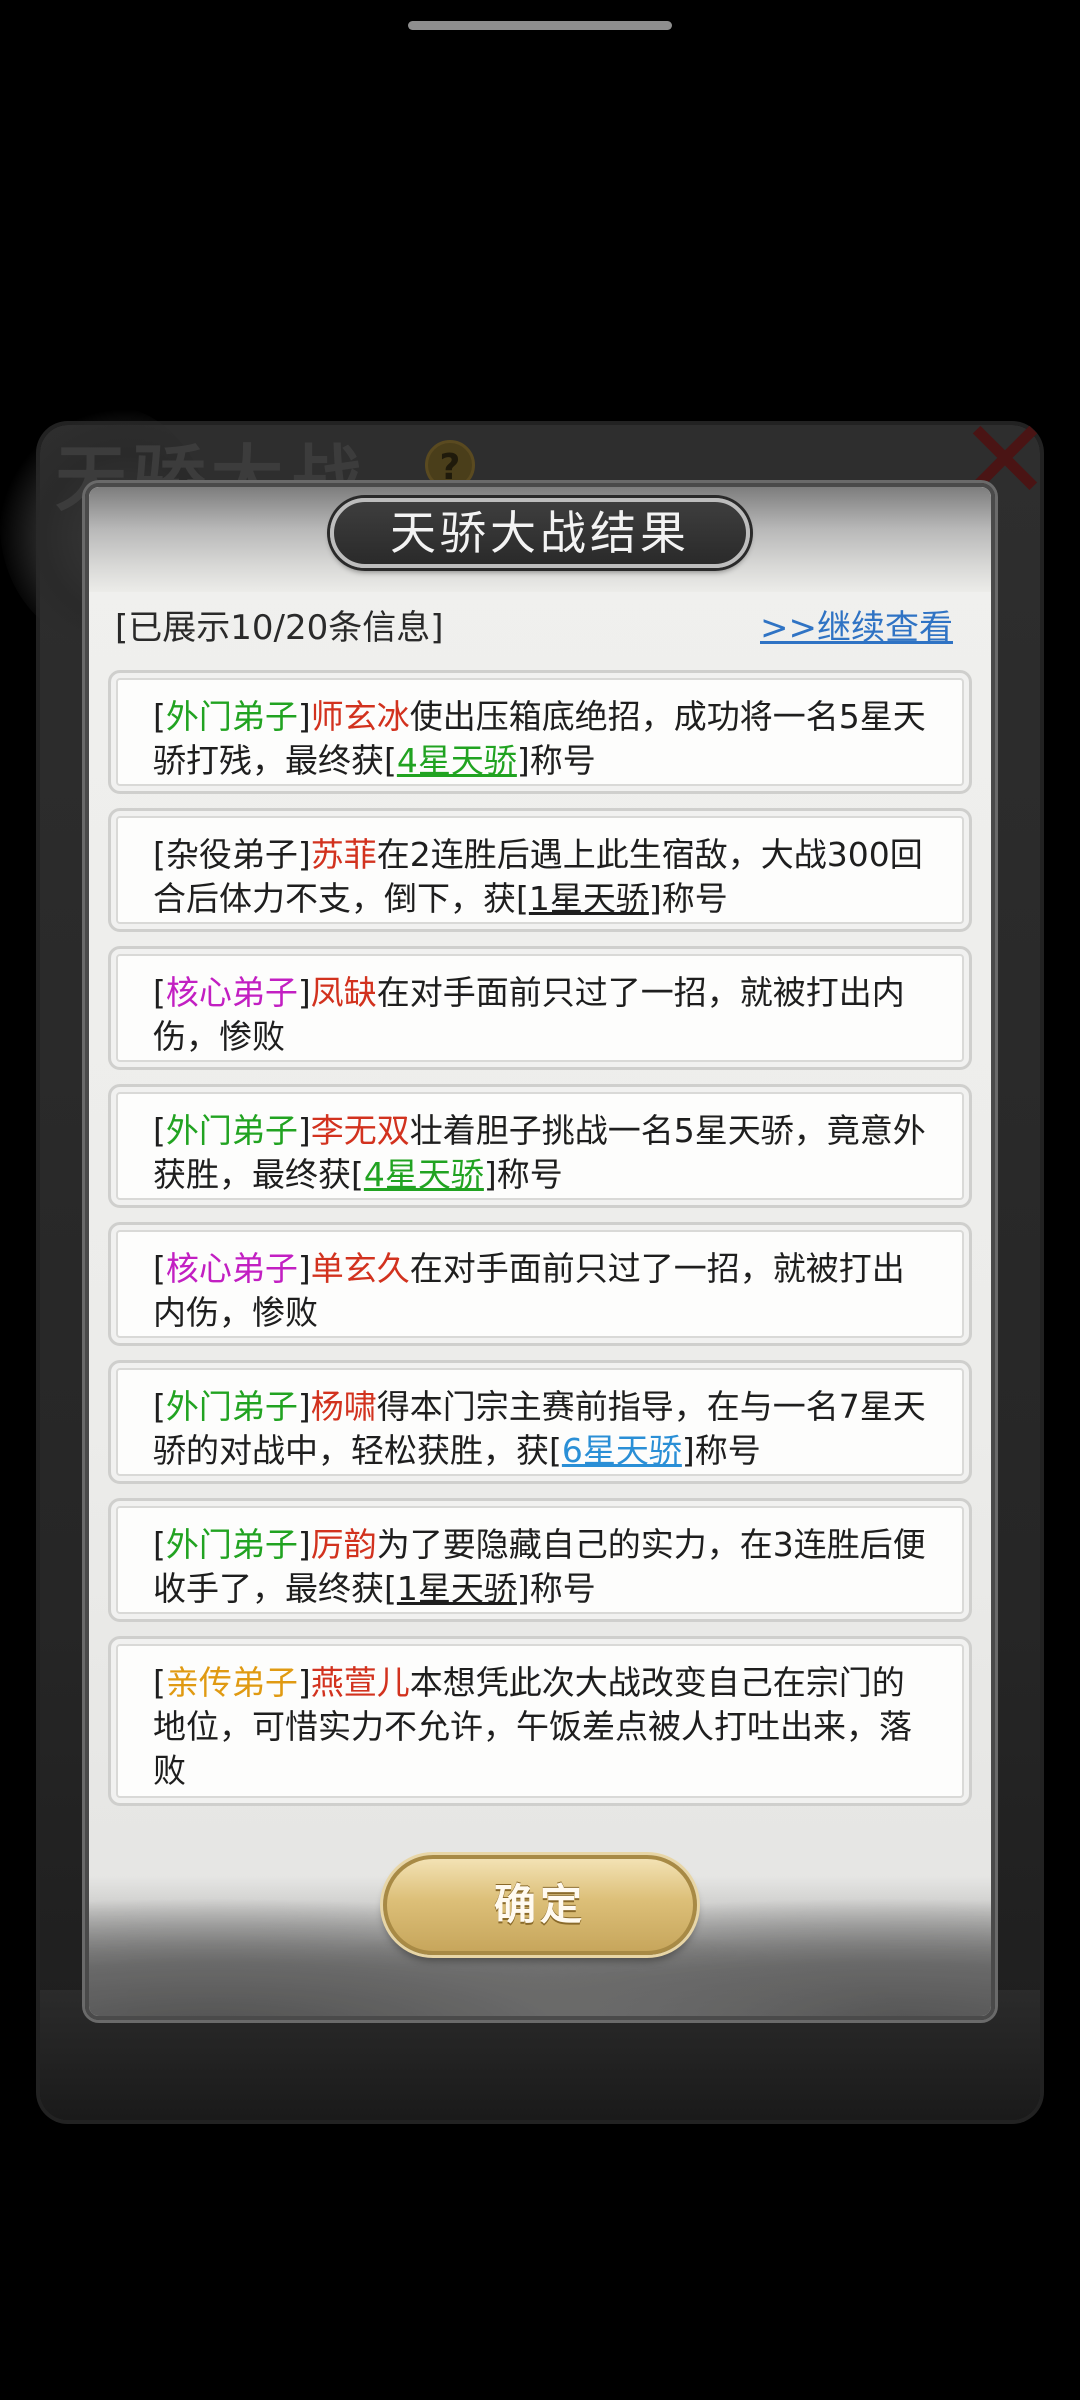 The width and height of the screenshot is (1080, 2400). Describe the element at coordinates (360, 1268) in the screenshot. I see `disciple-name: 单玄久` at that location.